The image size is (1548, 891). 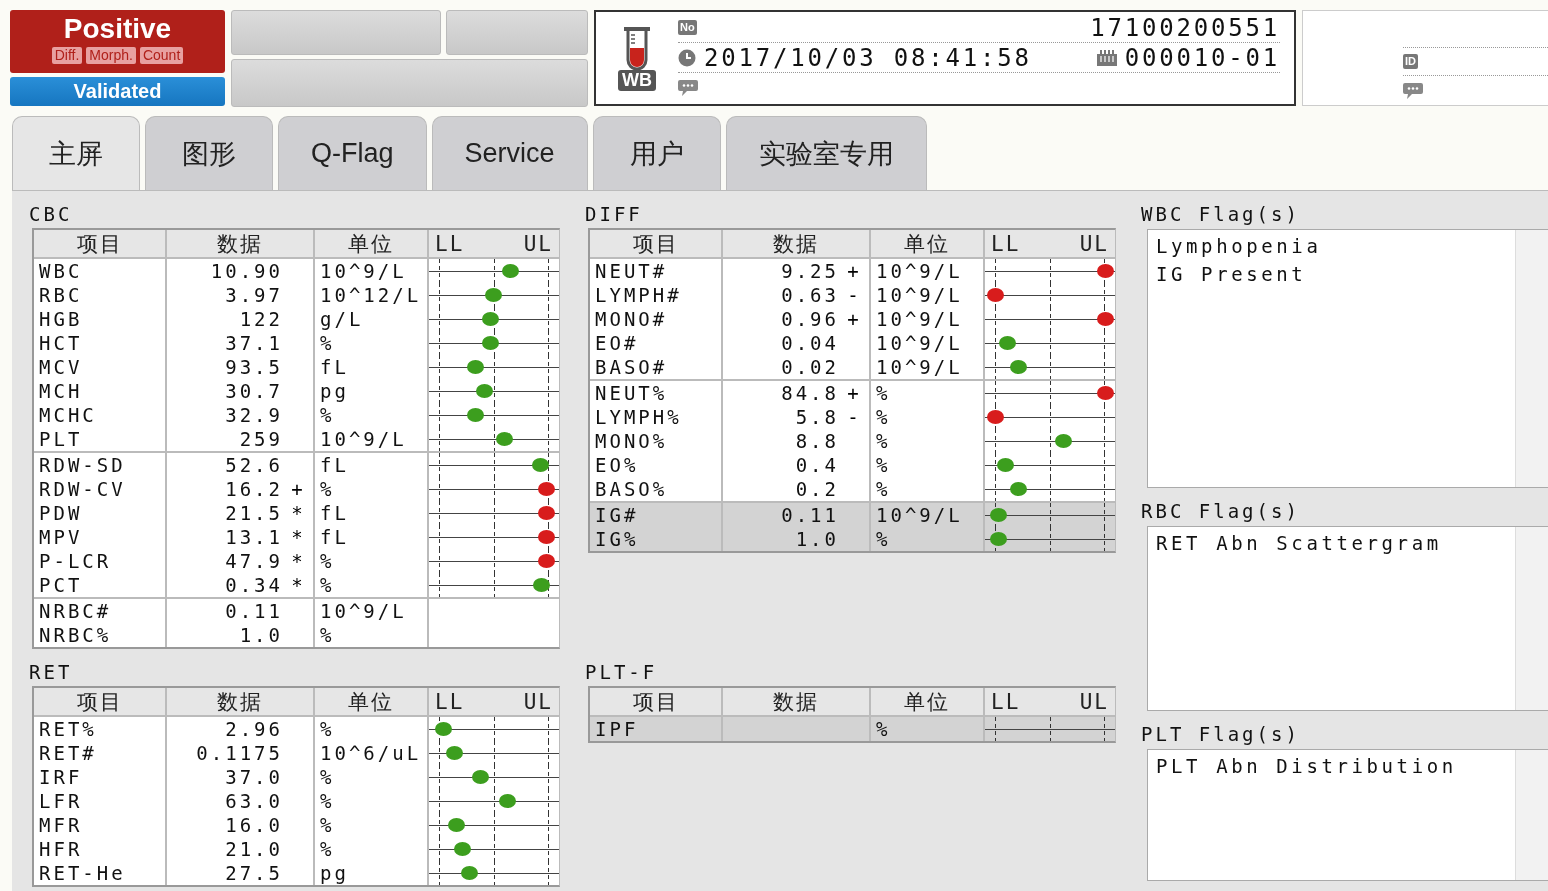 What do you see at coordinates (61, 825) in the screenshot?
I see `item-name: MFR` at bounding box center [61, 825].